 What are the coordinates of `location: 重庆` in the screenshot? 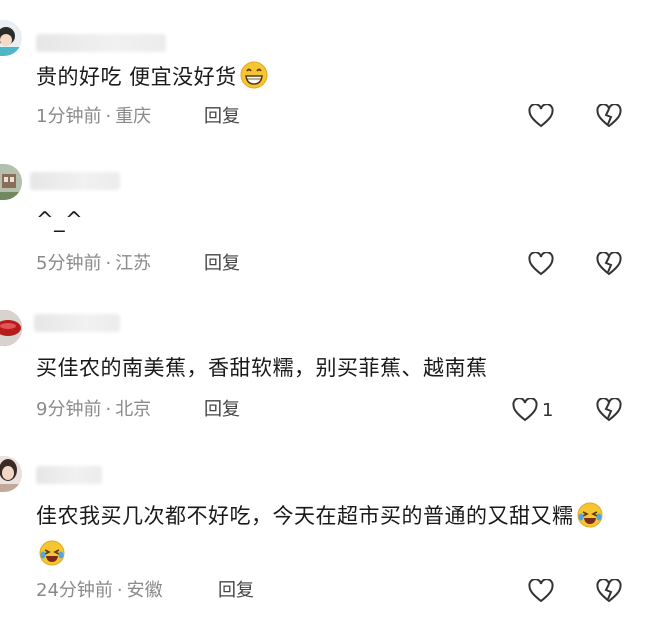 It's located at (133, 116).